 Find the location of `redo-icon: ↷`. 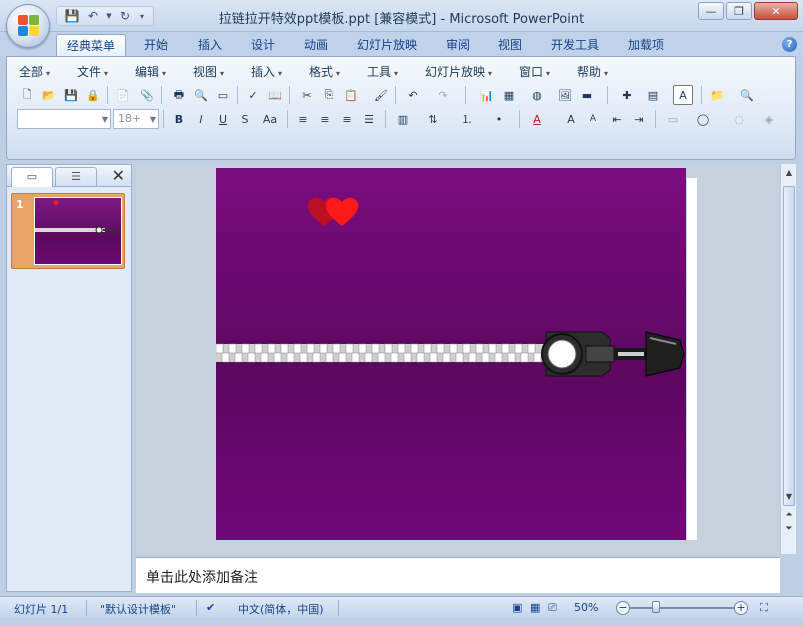

redo-icon: ↷ is located at coordinates (443, 95).